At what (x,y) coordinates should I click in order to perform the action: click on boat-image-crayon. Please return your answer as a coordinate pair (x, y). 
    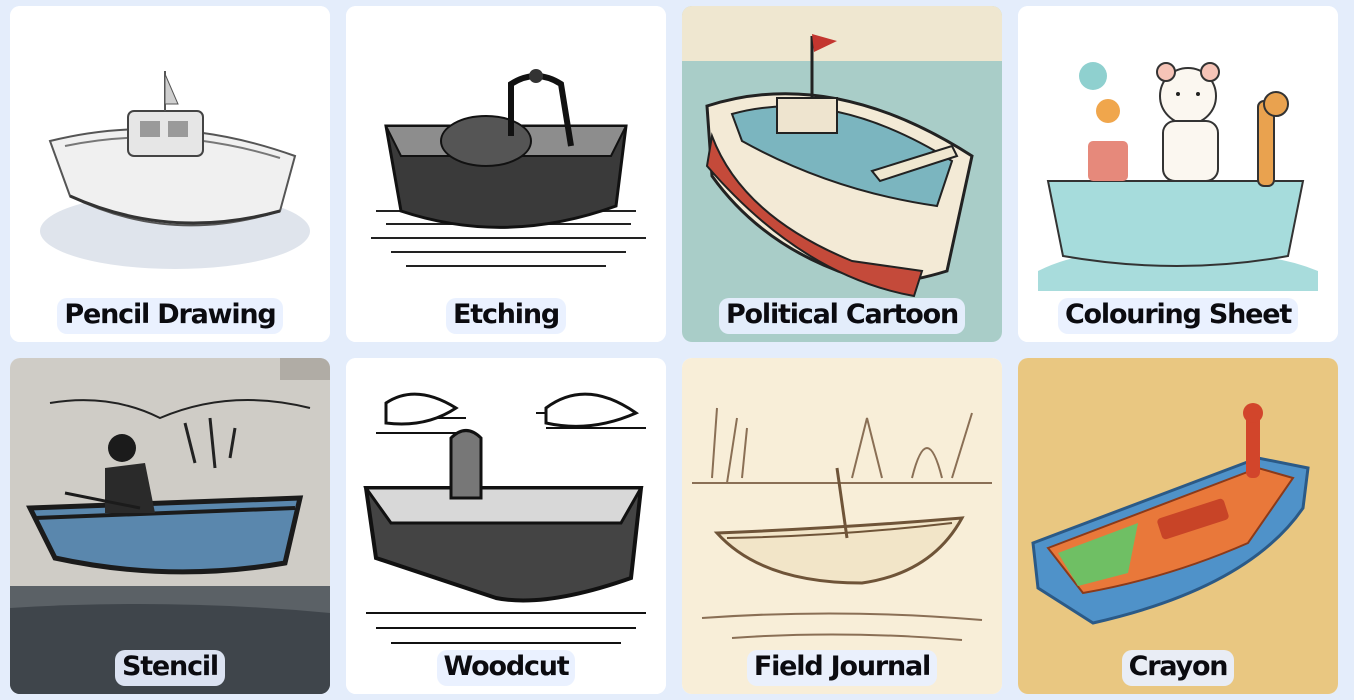
    Looking at the image, I should click on (1178, 526).